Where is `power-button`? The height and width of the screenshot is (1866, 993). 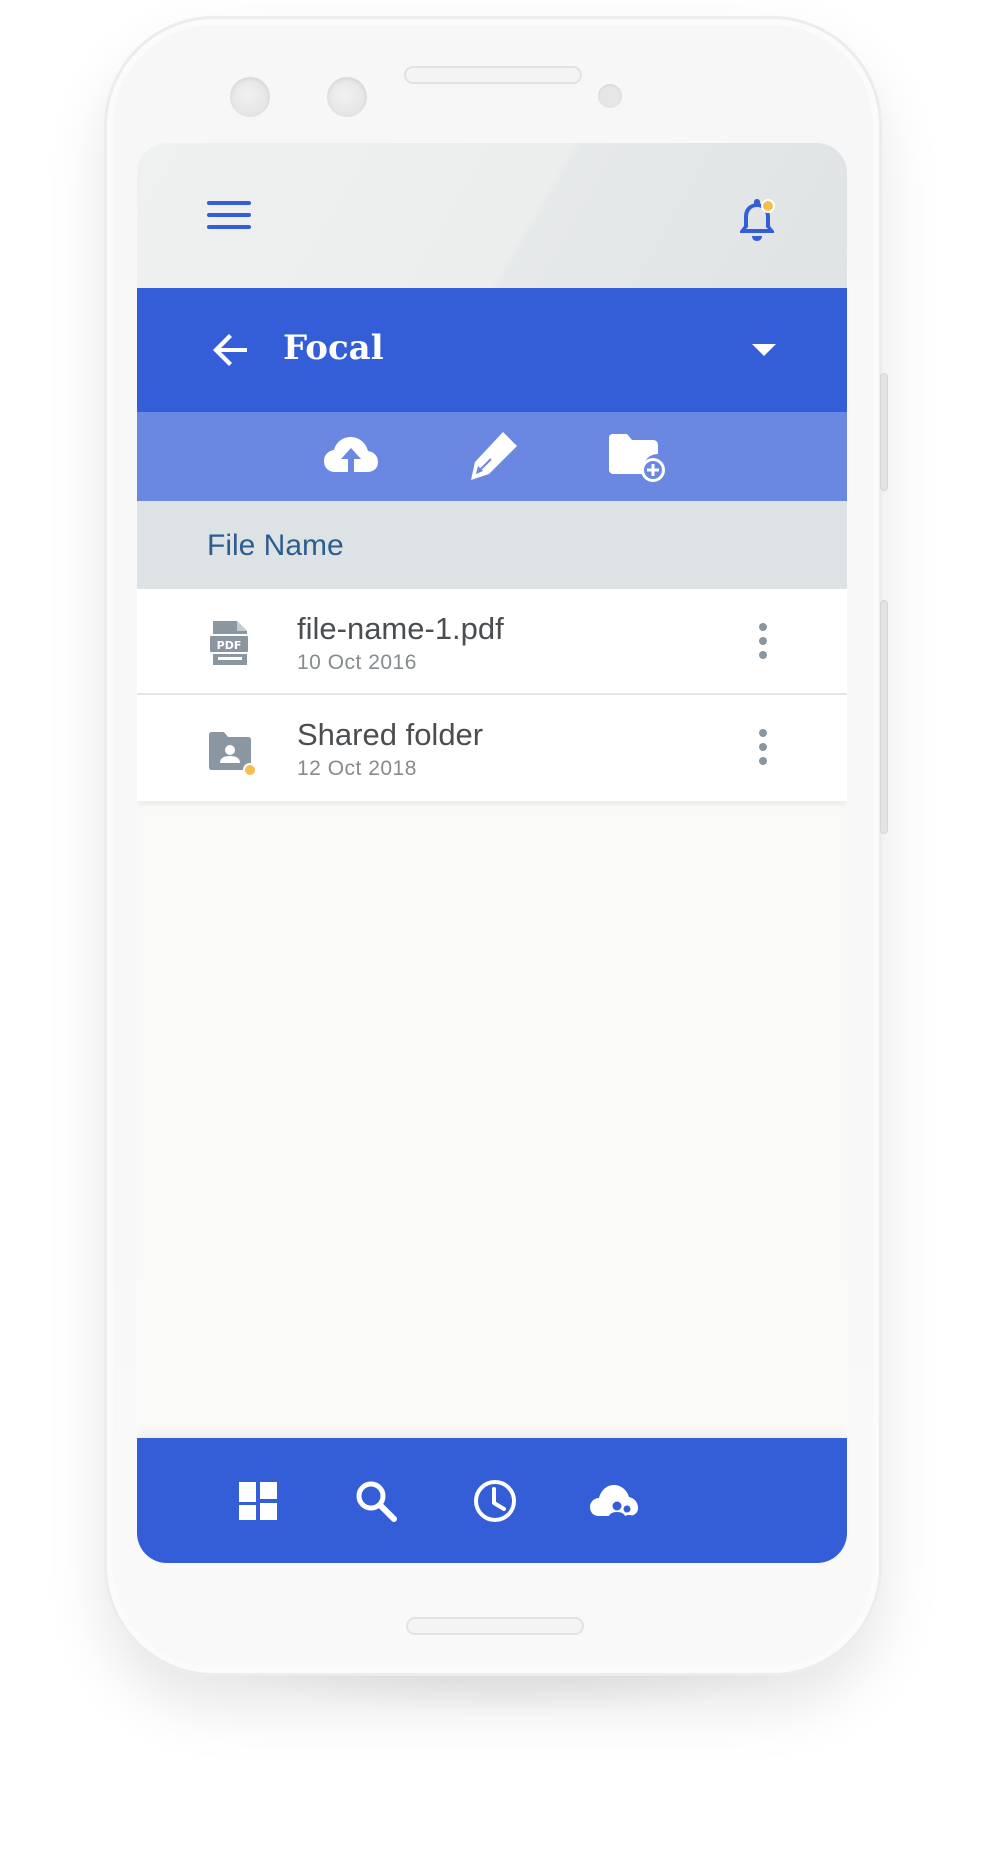
power-button is located at coordinates (884, 717).